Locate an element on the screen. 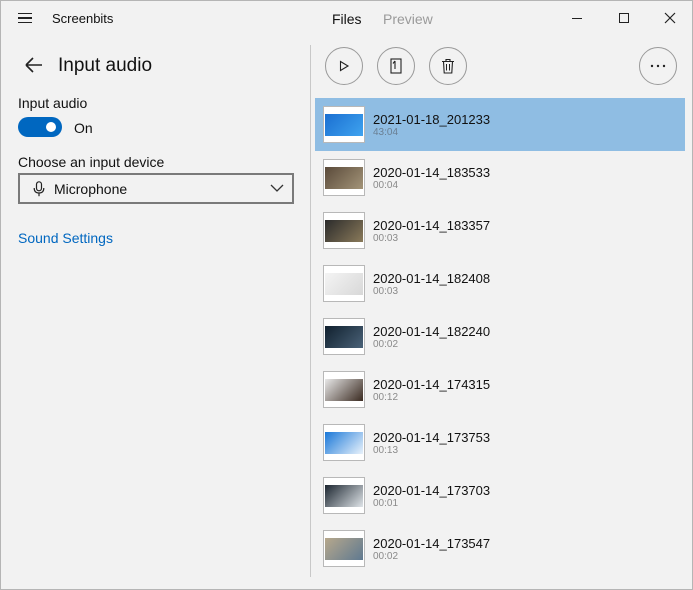 The width and height of the screenshot is (693, 590). recording-name: 2020-01-14_182240 is located at coordinates (432, 331).